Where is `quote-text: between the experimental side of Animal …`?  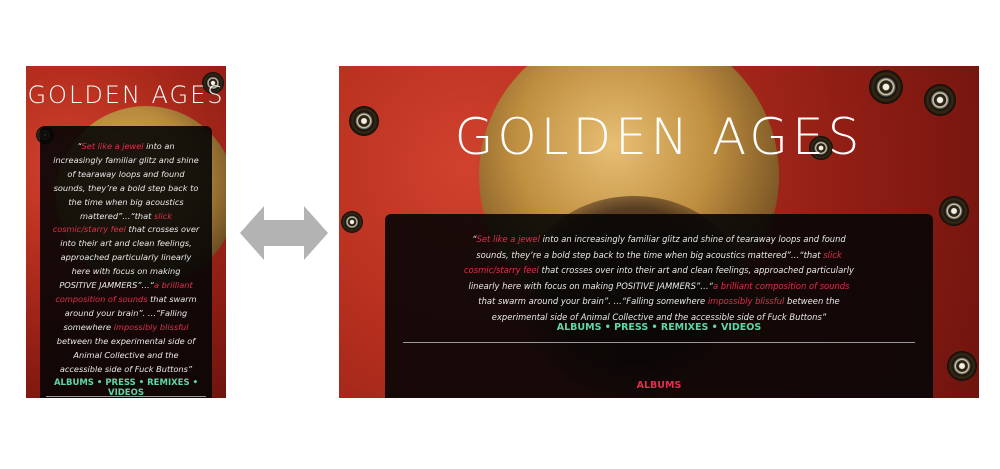 quote-text: between the experimental side of Animal … is located at coordinates (126, 354).